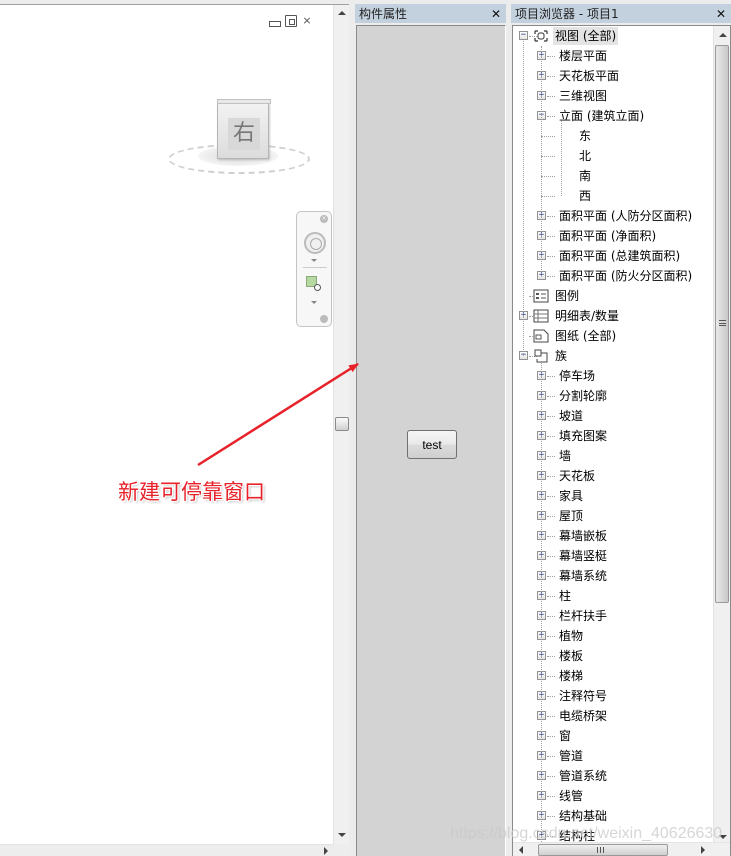  I want to click on tree-item-label: 北, so click(585, 156).